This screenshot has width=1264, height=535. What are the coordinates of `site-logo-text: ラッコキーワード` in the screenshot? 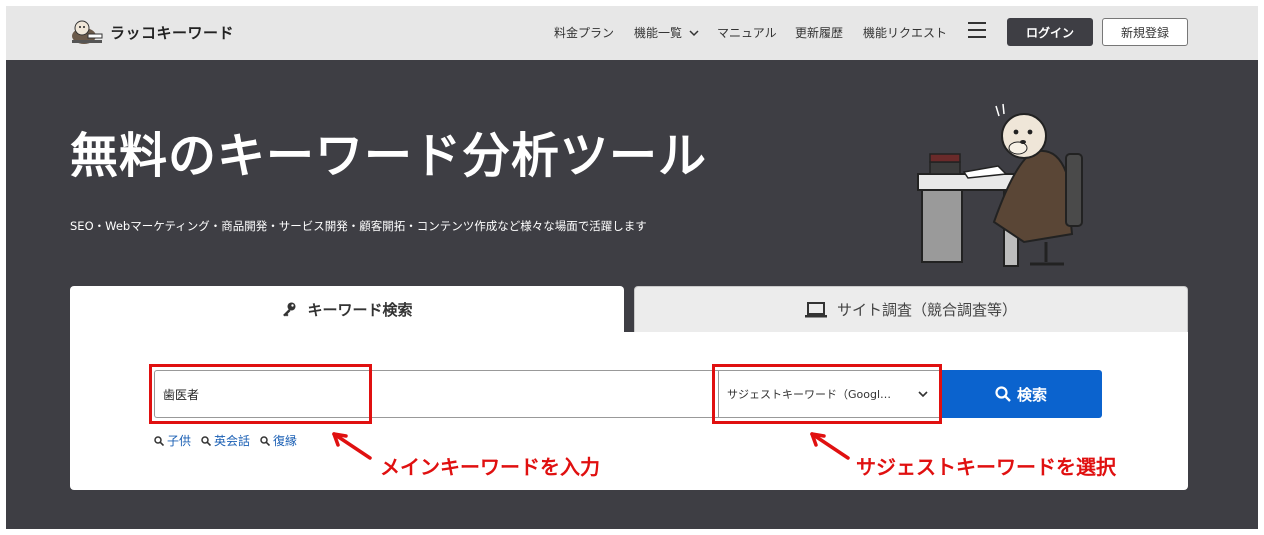 It's located at (172, 32).